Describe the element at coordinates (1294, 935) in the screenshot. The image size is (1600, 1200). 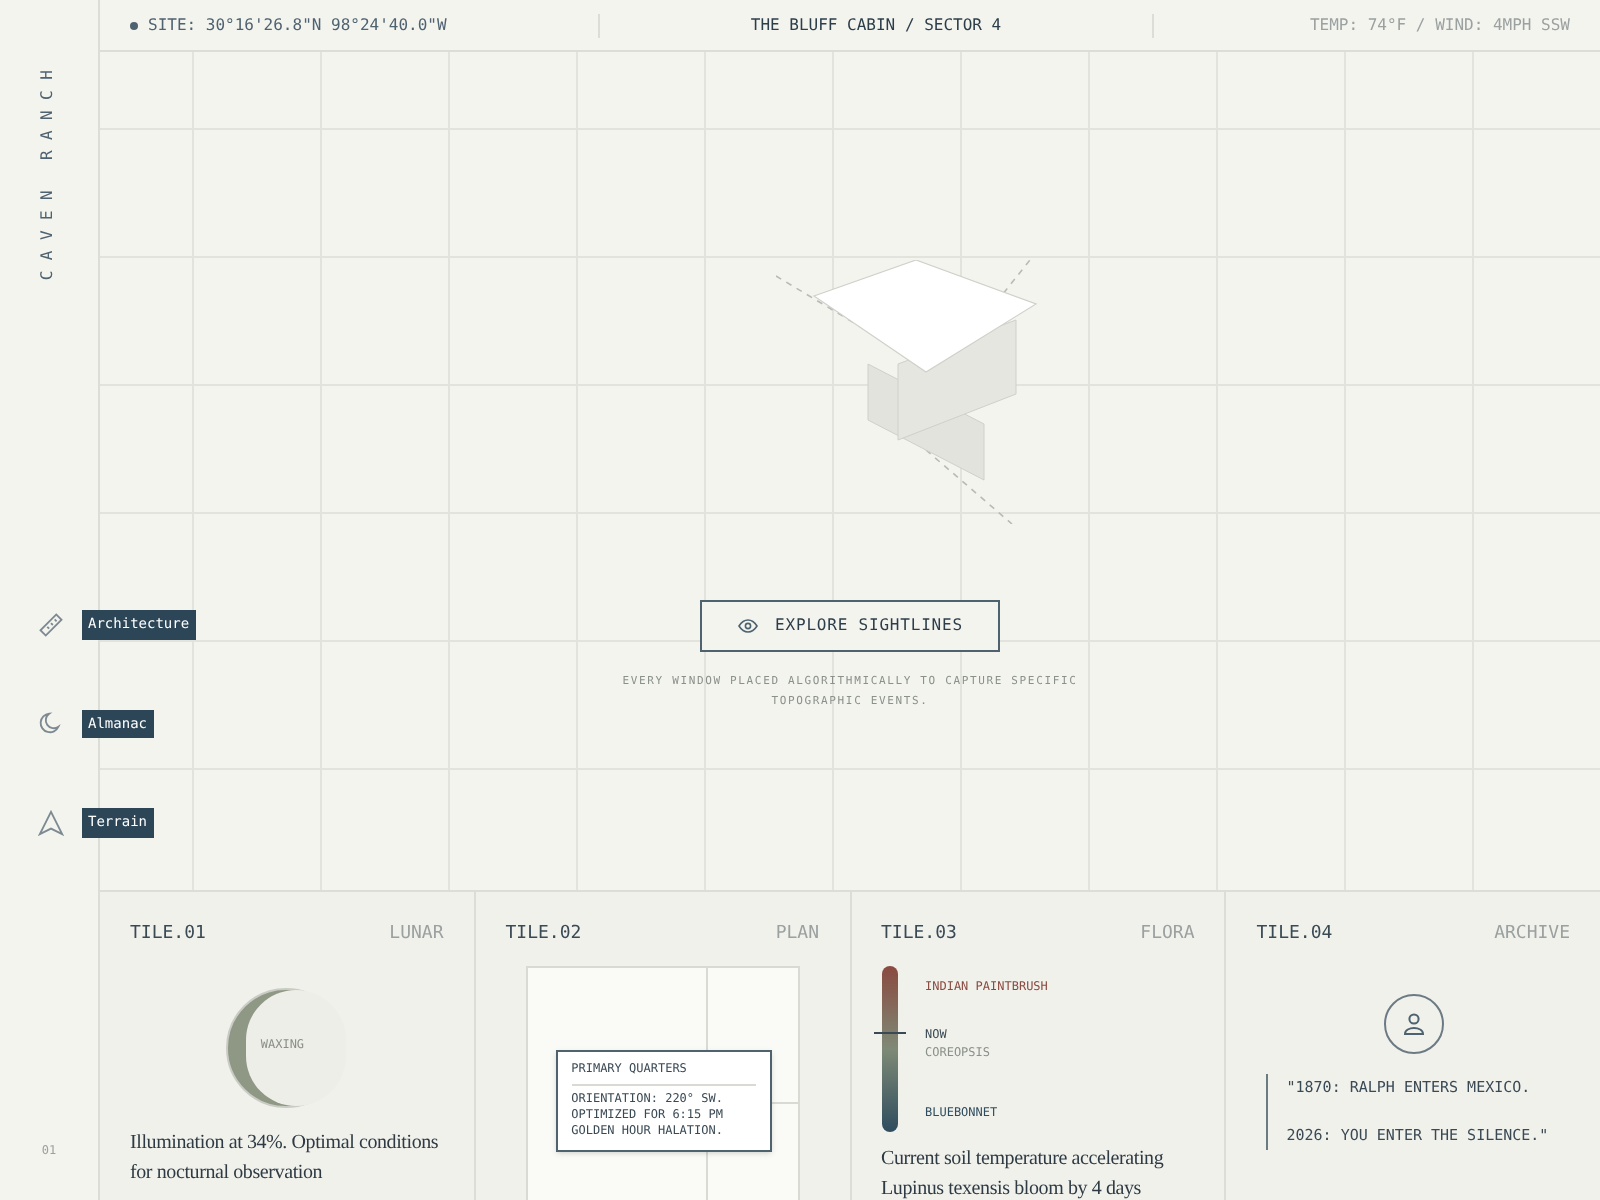
I see `tile-number: TILE.04` at that location.